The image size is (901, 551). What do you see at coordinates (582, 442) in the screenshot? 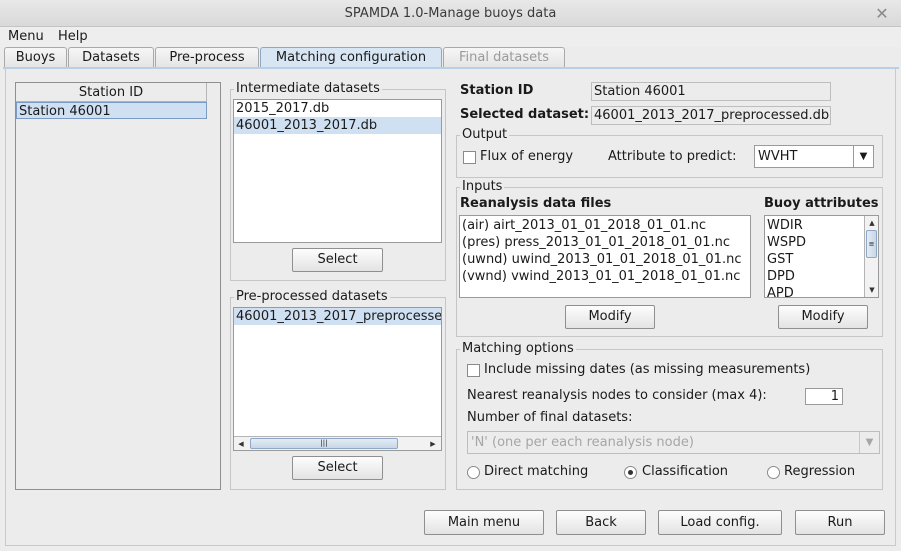
I see `final-datasets-value: 'N' (one per each reanalysis node)` at bounding box center [582, 442].